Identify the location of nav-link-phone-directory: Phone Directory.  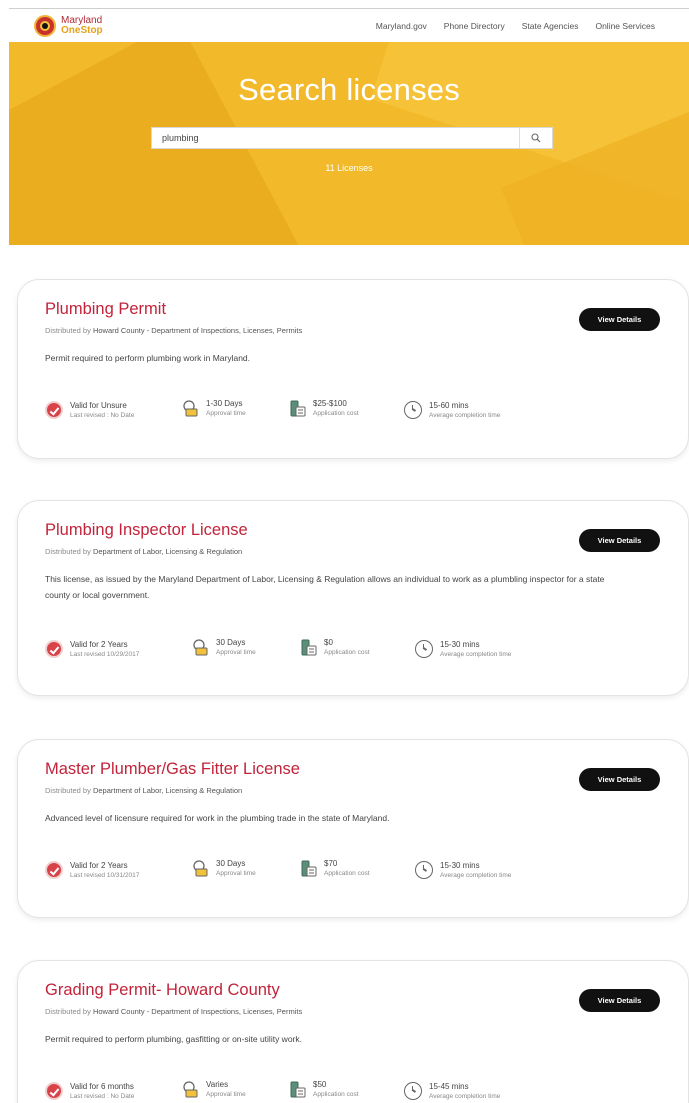
(474, 26).